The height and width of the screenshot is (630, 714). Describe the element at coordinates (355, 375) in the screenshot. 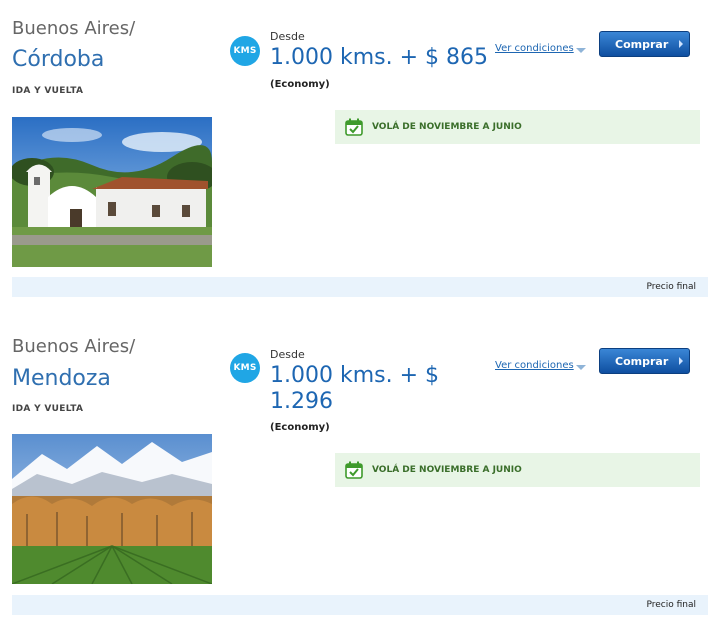

I see `price-text-line1: 1.000 kms. + $` at that location.